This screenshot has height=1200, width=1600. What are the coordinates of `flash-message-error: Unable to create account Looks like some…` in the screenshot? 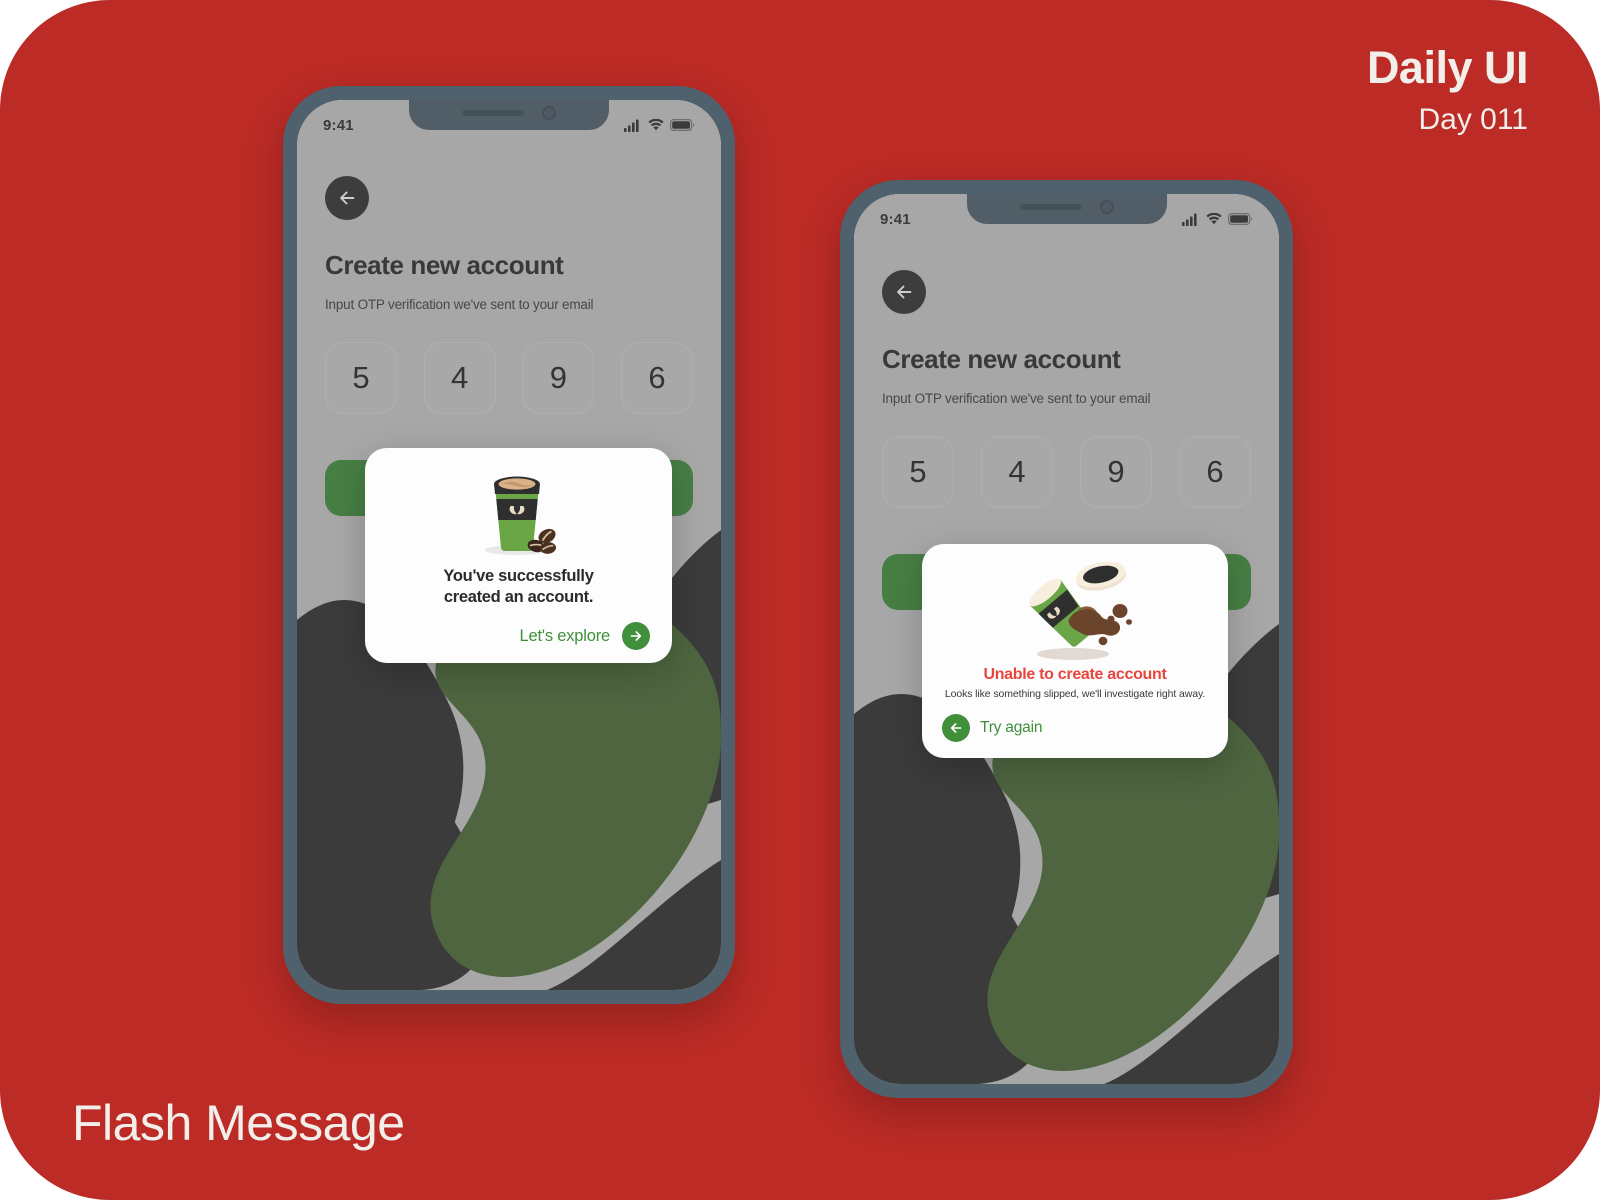 It's located at (1075, 651).